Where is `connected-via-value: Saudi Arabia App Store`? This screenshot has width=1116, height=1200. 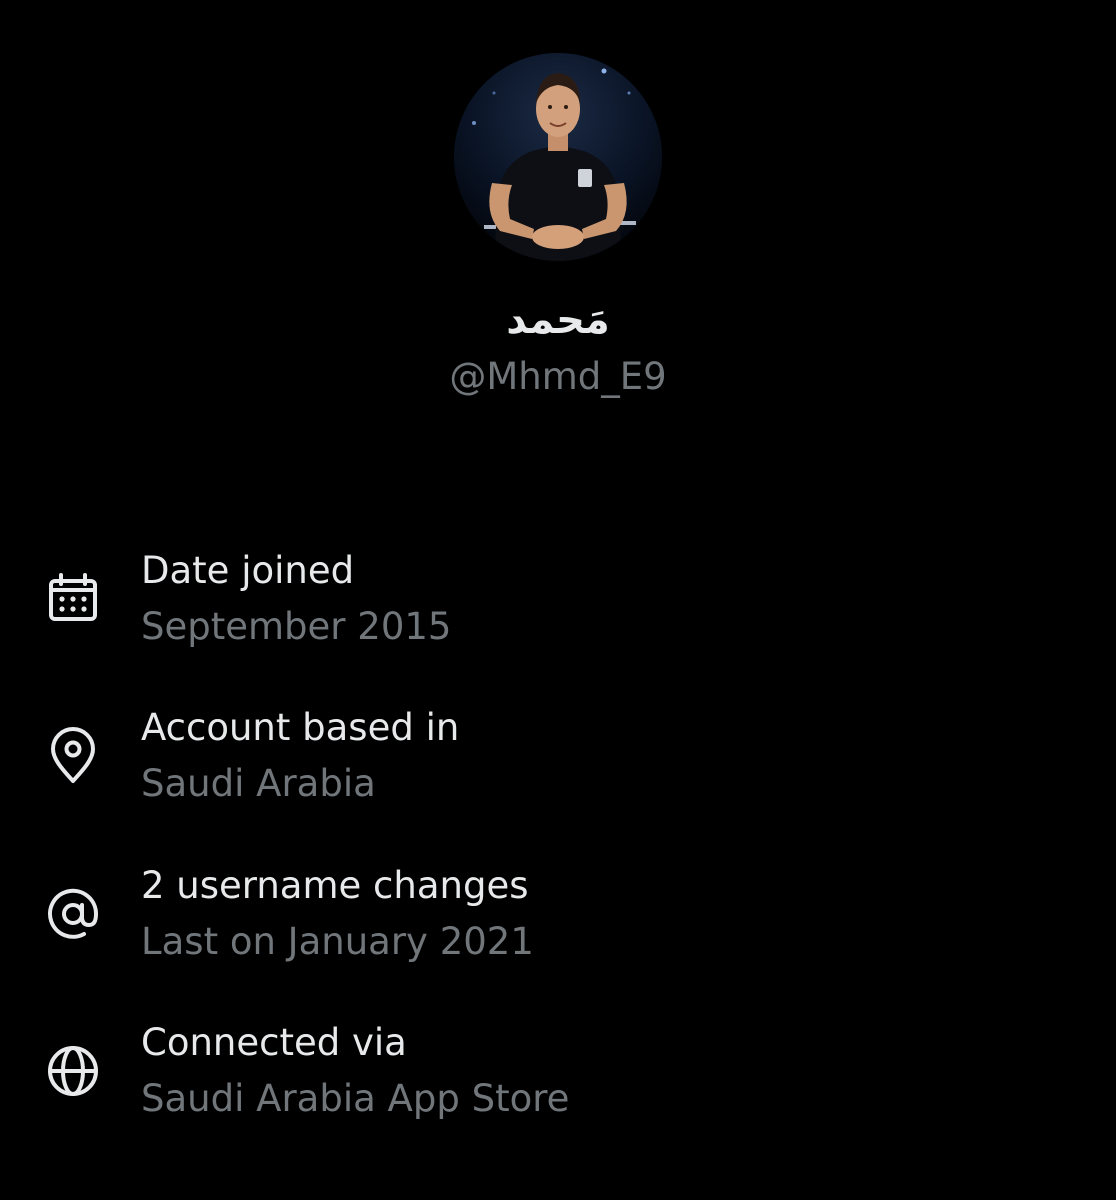
connected-via-value: Saudi Arabia App Store is located at coordinates (355, 1098).